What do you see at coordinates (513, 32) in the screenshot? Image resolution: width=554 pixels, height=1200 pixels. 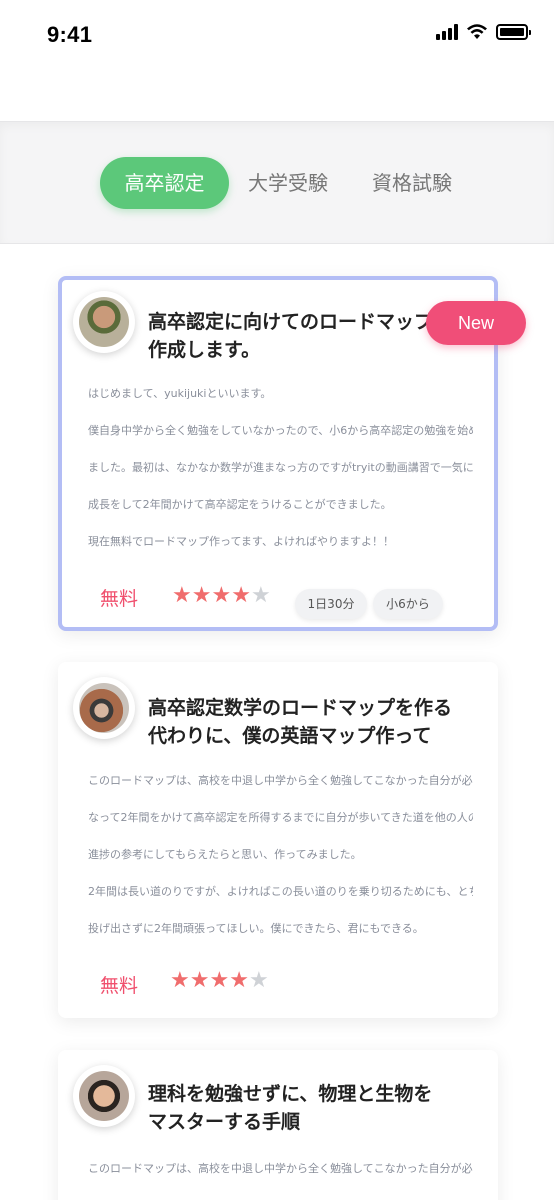 I see `battery-icon` at bounding box center [513, 32].